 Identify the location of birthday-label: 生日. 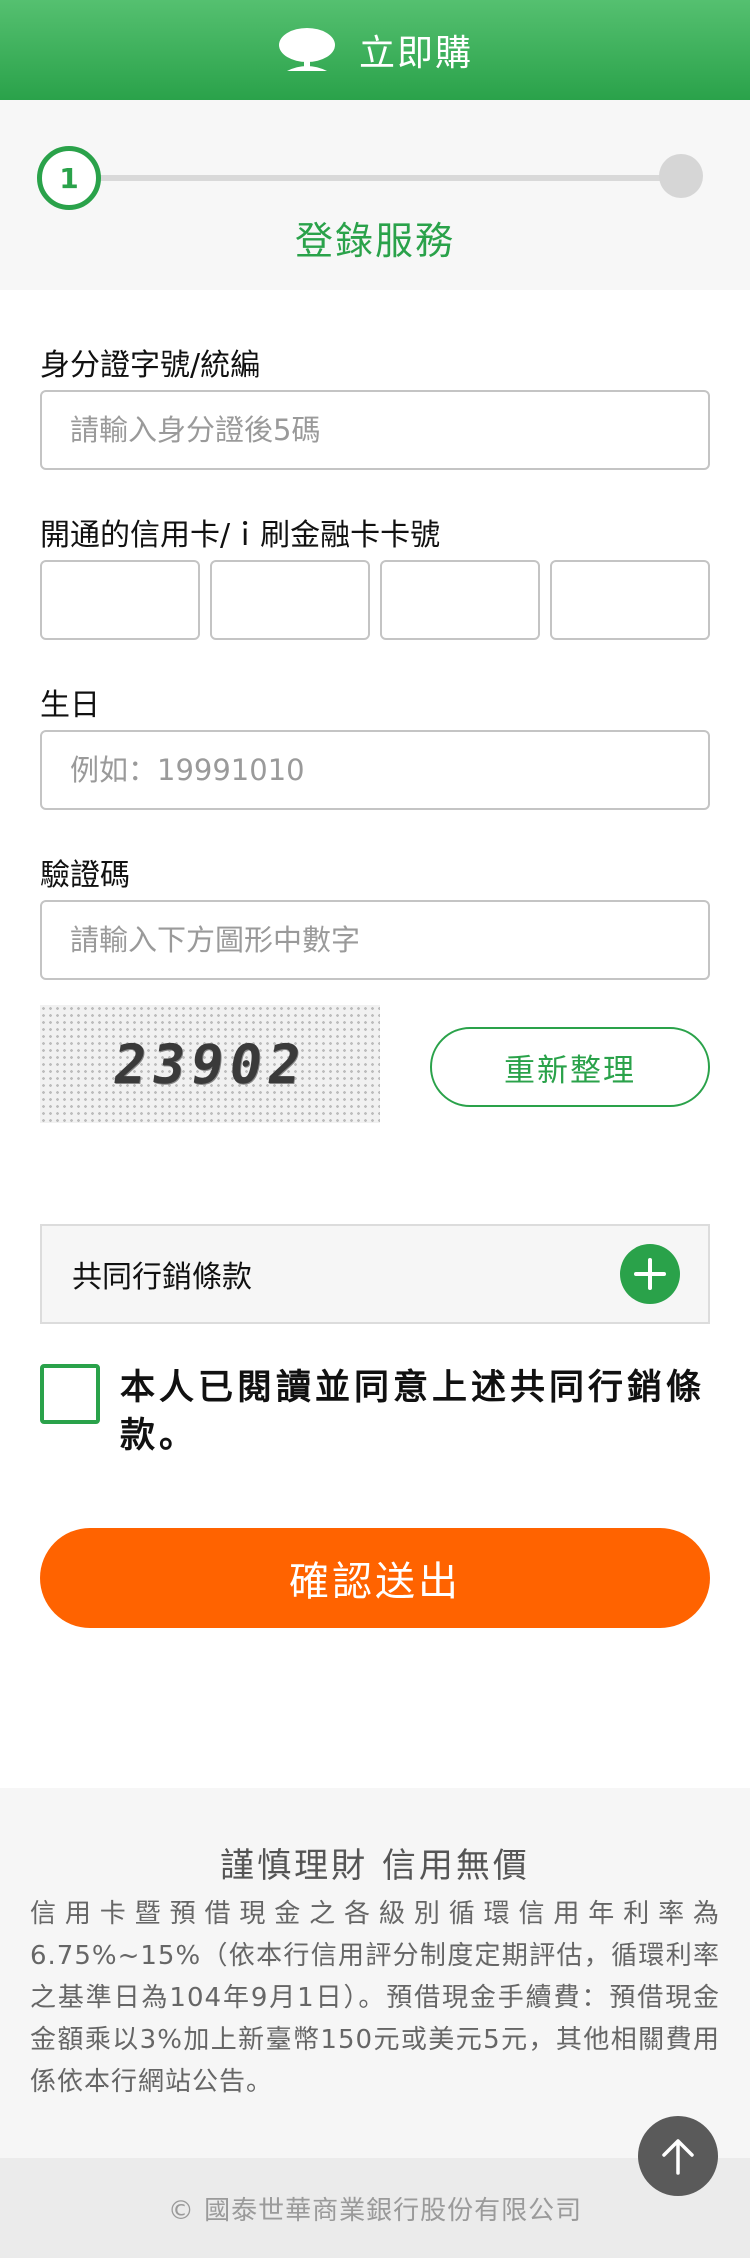
(70, 705).